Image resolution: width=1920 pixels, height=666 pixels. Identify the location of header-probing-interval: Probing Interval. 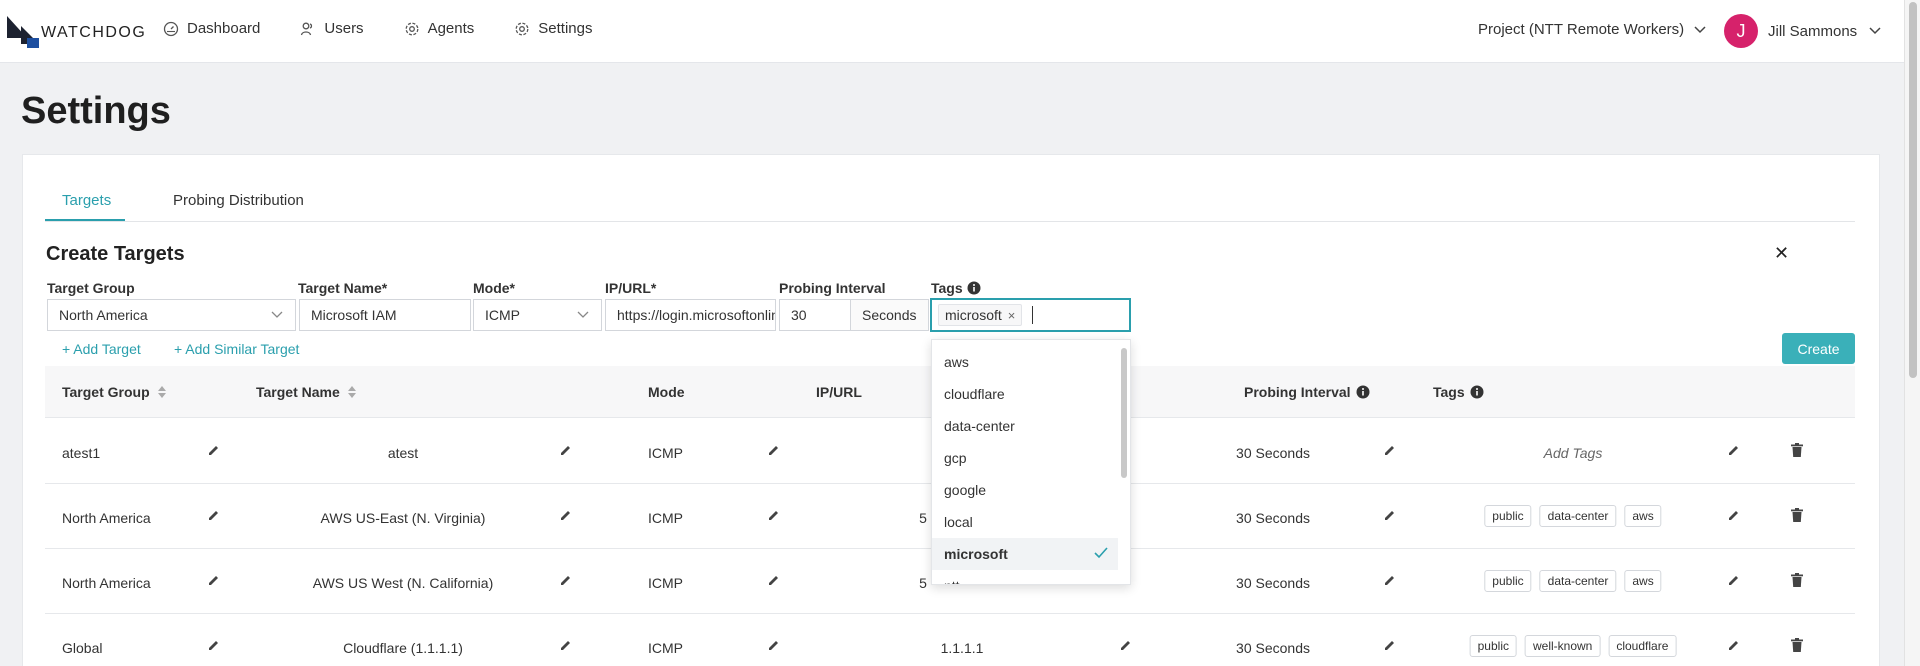
(1307, 392).